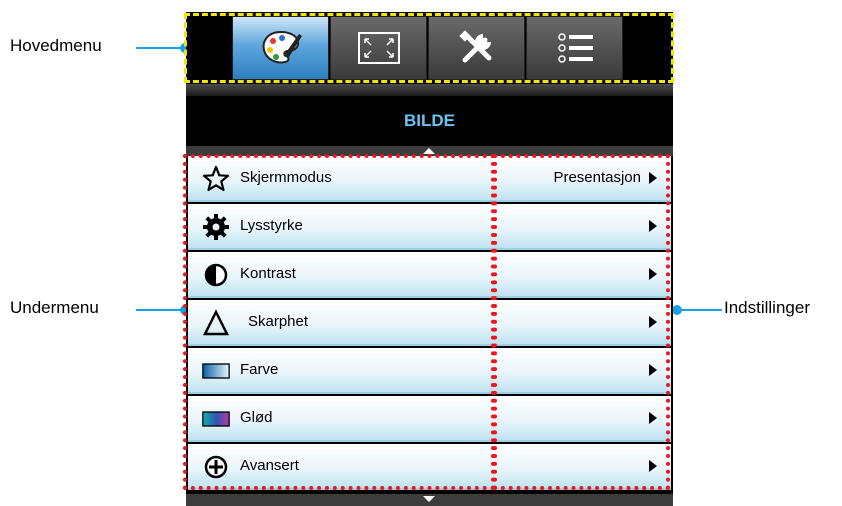 This screenshot has height=506, width=842. Describe the element at coordinates (56, 45) in the screenshot. I see `callout-main-menu: Hovedmenu` at that location.